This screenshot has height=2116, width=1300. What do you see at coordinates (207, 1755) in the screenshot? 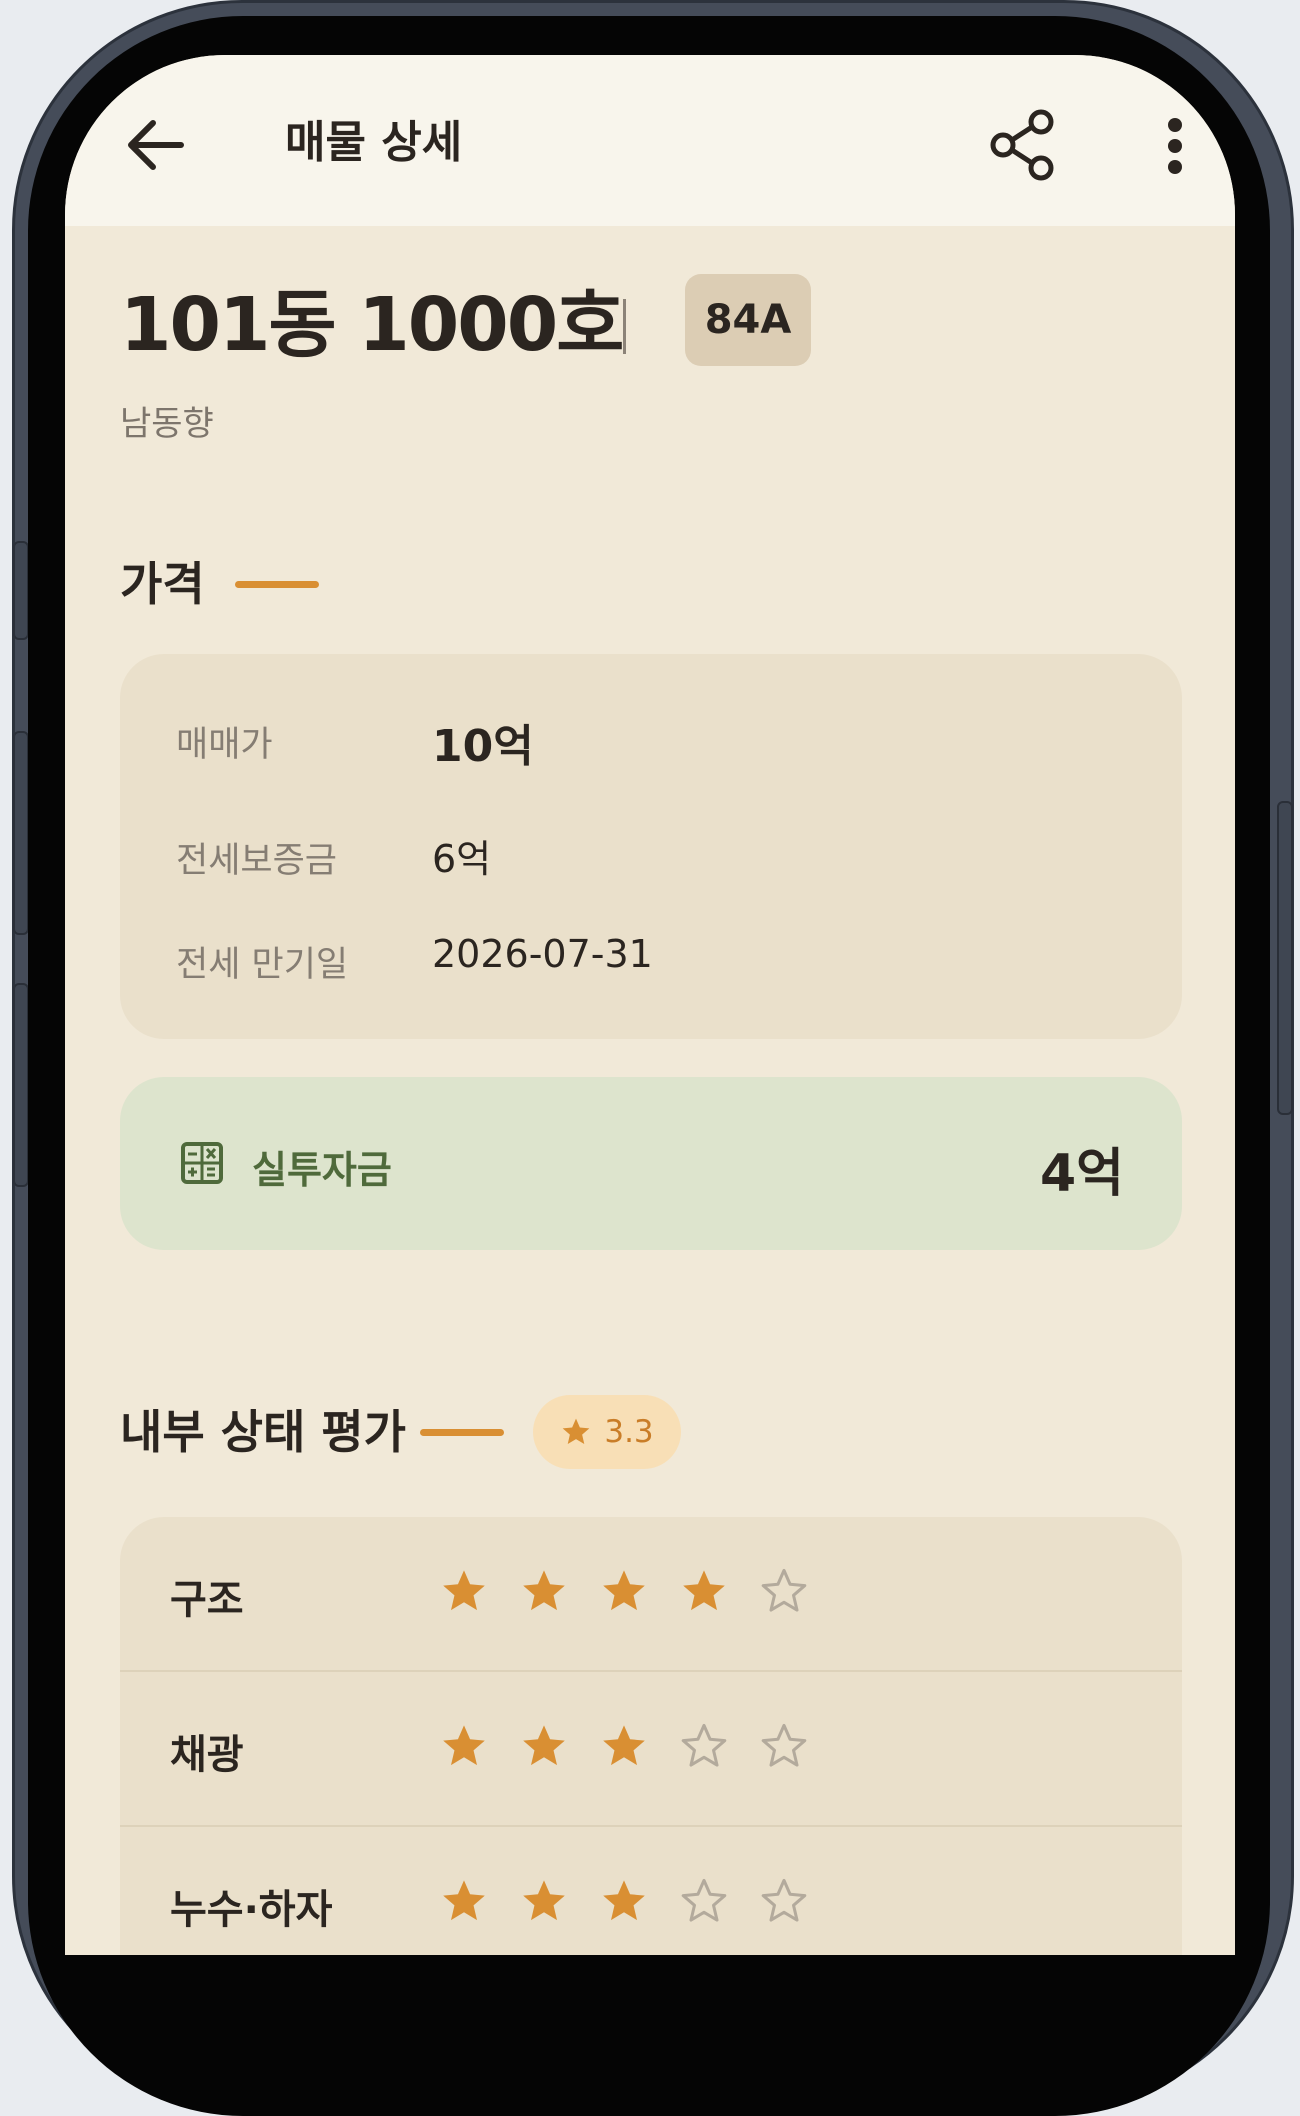
I see `evaluation-label: 채광` at bounding box center [207, 1755].